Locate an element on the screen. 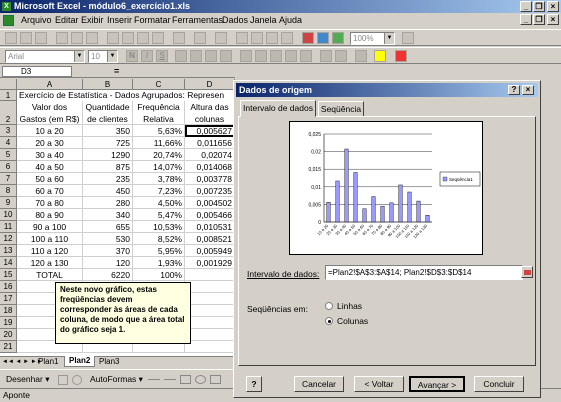 The height and width of the screenshot is (402, 561). table-cell: 120 a 130 is located at coordinates (50, 263).